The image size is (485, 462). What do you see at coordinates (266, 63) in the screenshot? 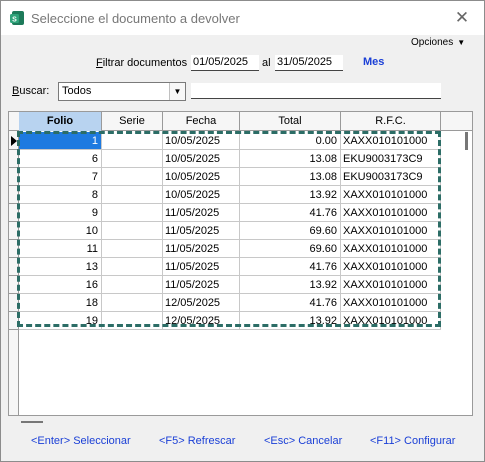
I see `date-connector-label: al` at bounding box center [266, 63].